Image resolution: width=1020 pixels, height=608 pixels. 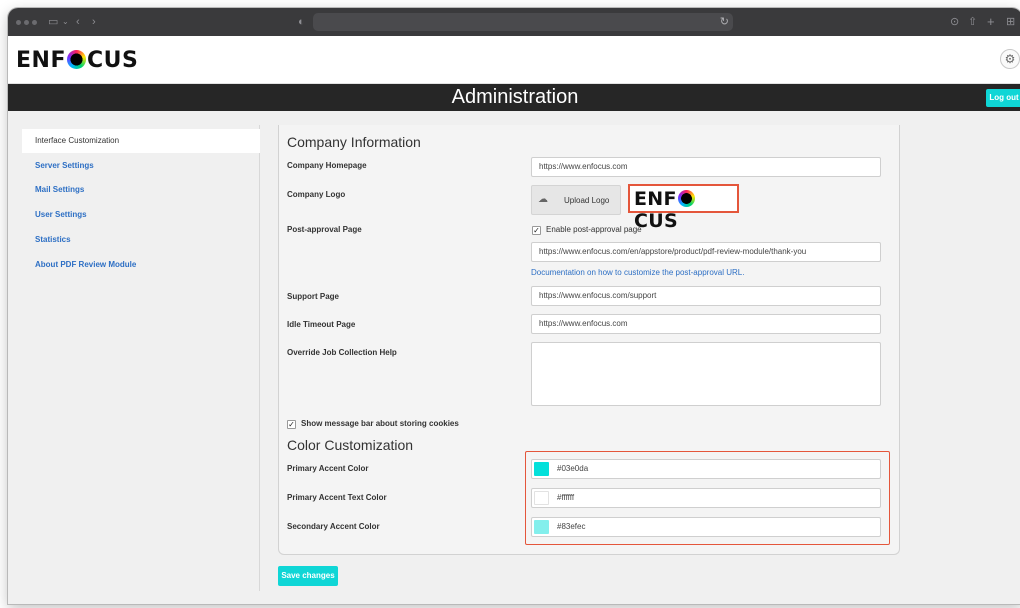 What do you see at coordinates (291, 424) in the screenshot?
I see `cookies-checkbox: ✓` at bounding box center [291, 424].